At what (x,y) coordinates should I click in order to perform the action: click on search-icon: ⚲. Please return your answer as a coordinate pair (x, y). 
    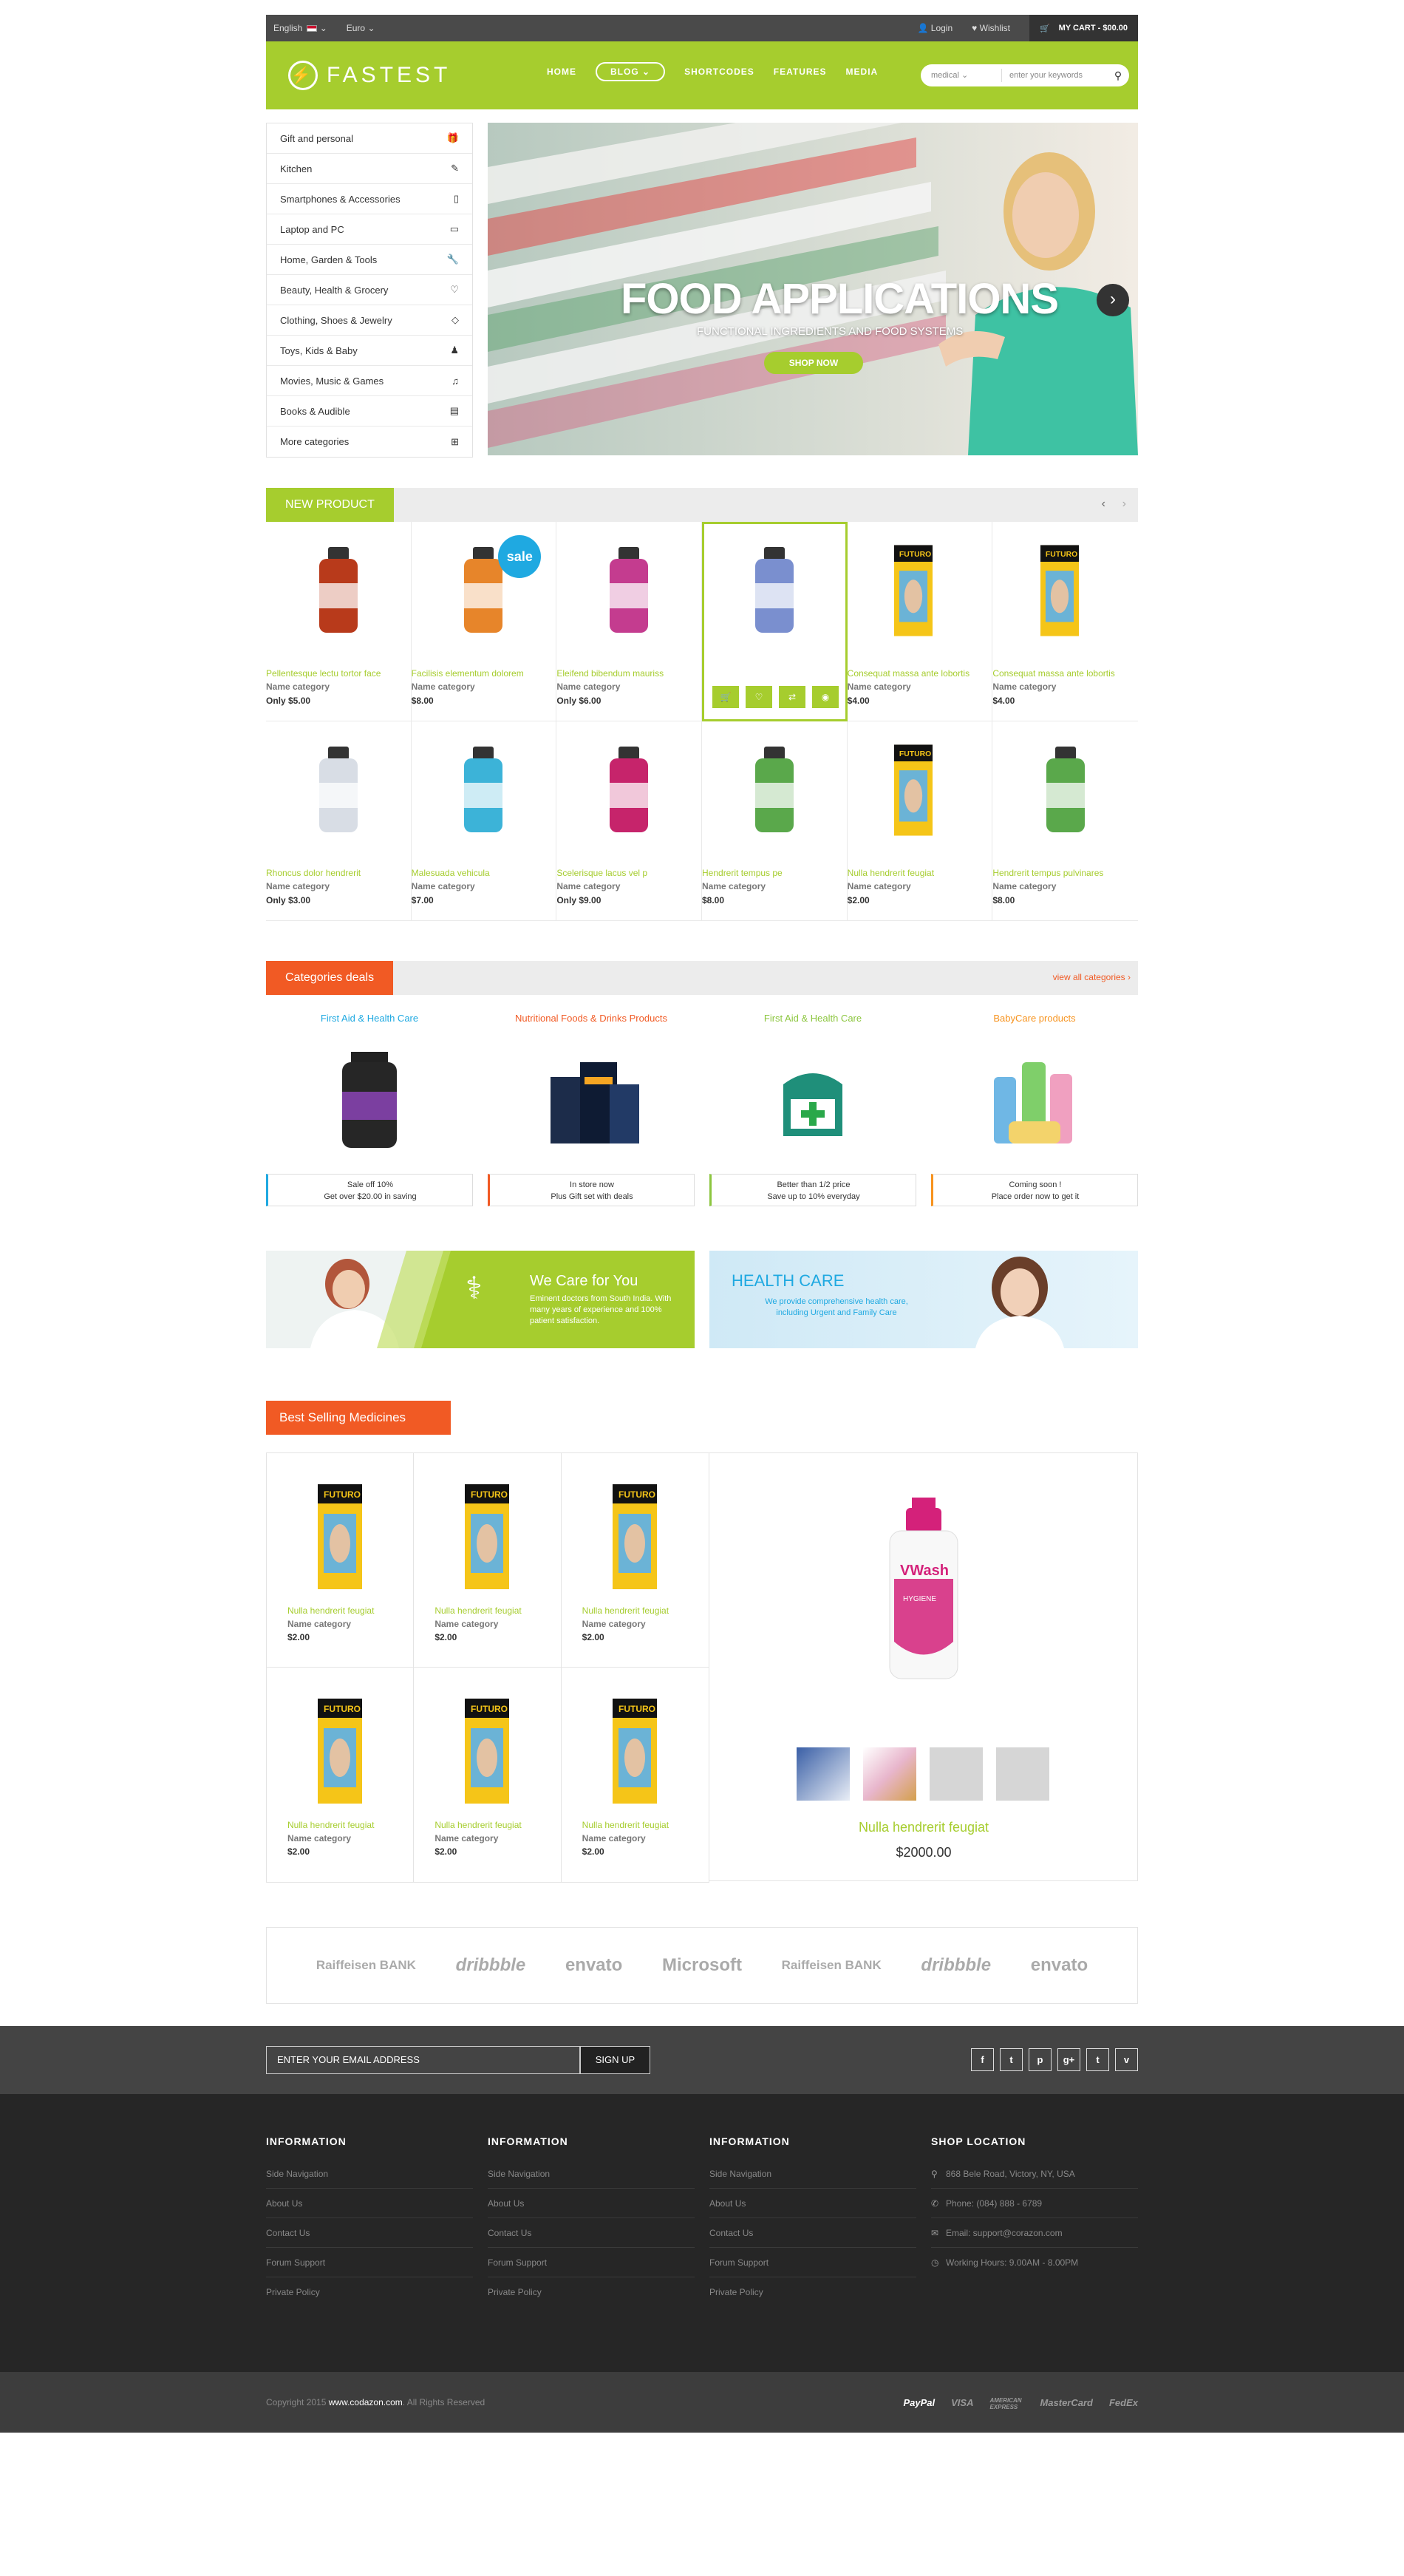
    Looking at the image, I should click on (1118, 75).